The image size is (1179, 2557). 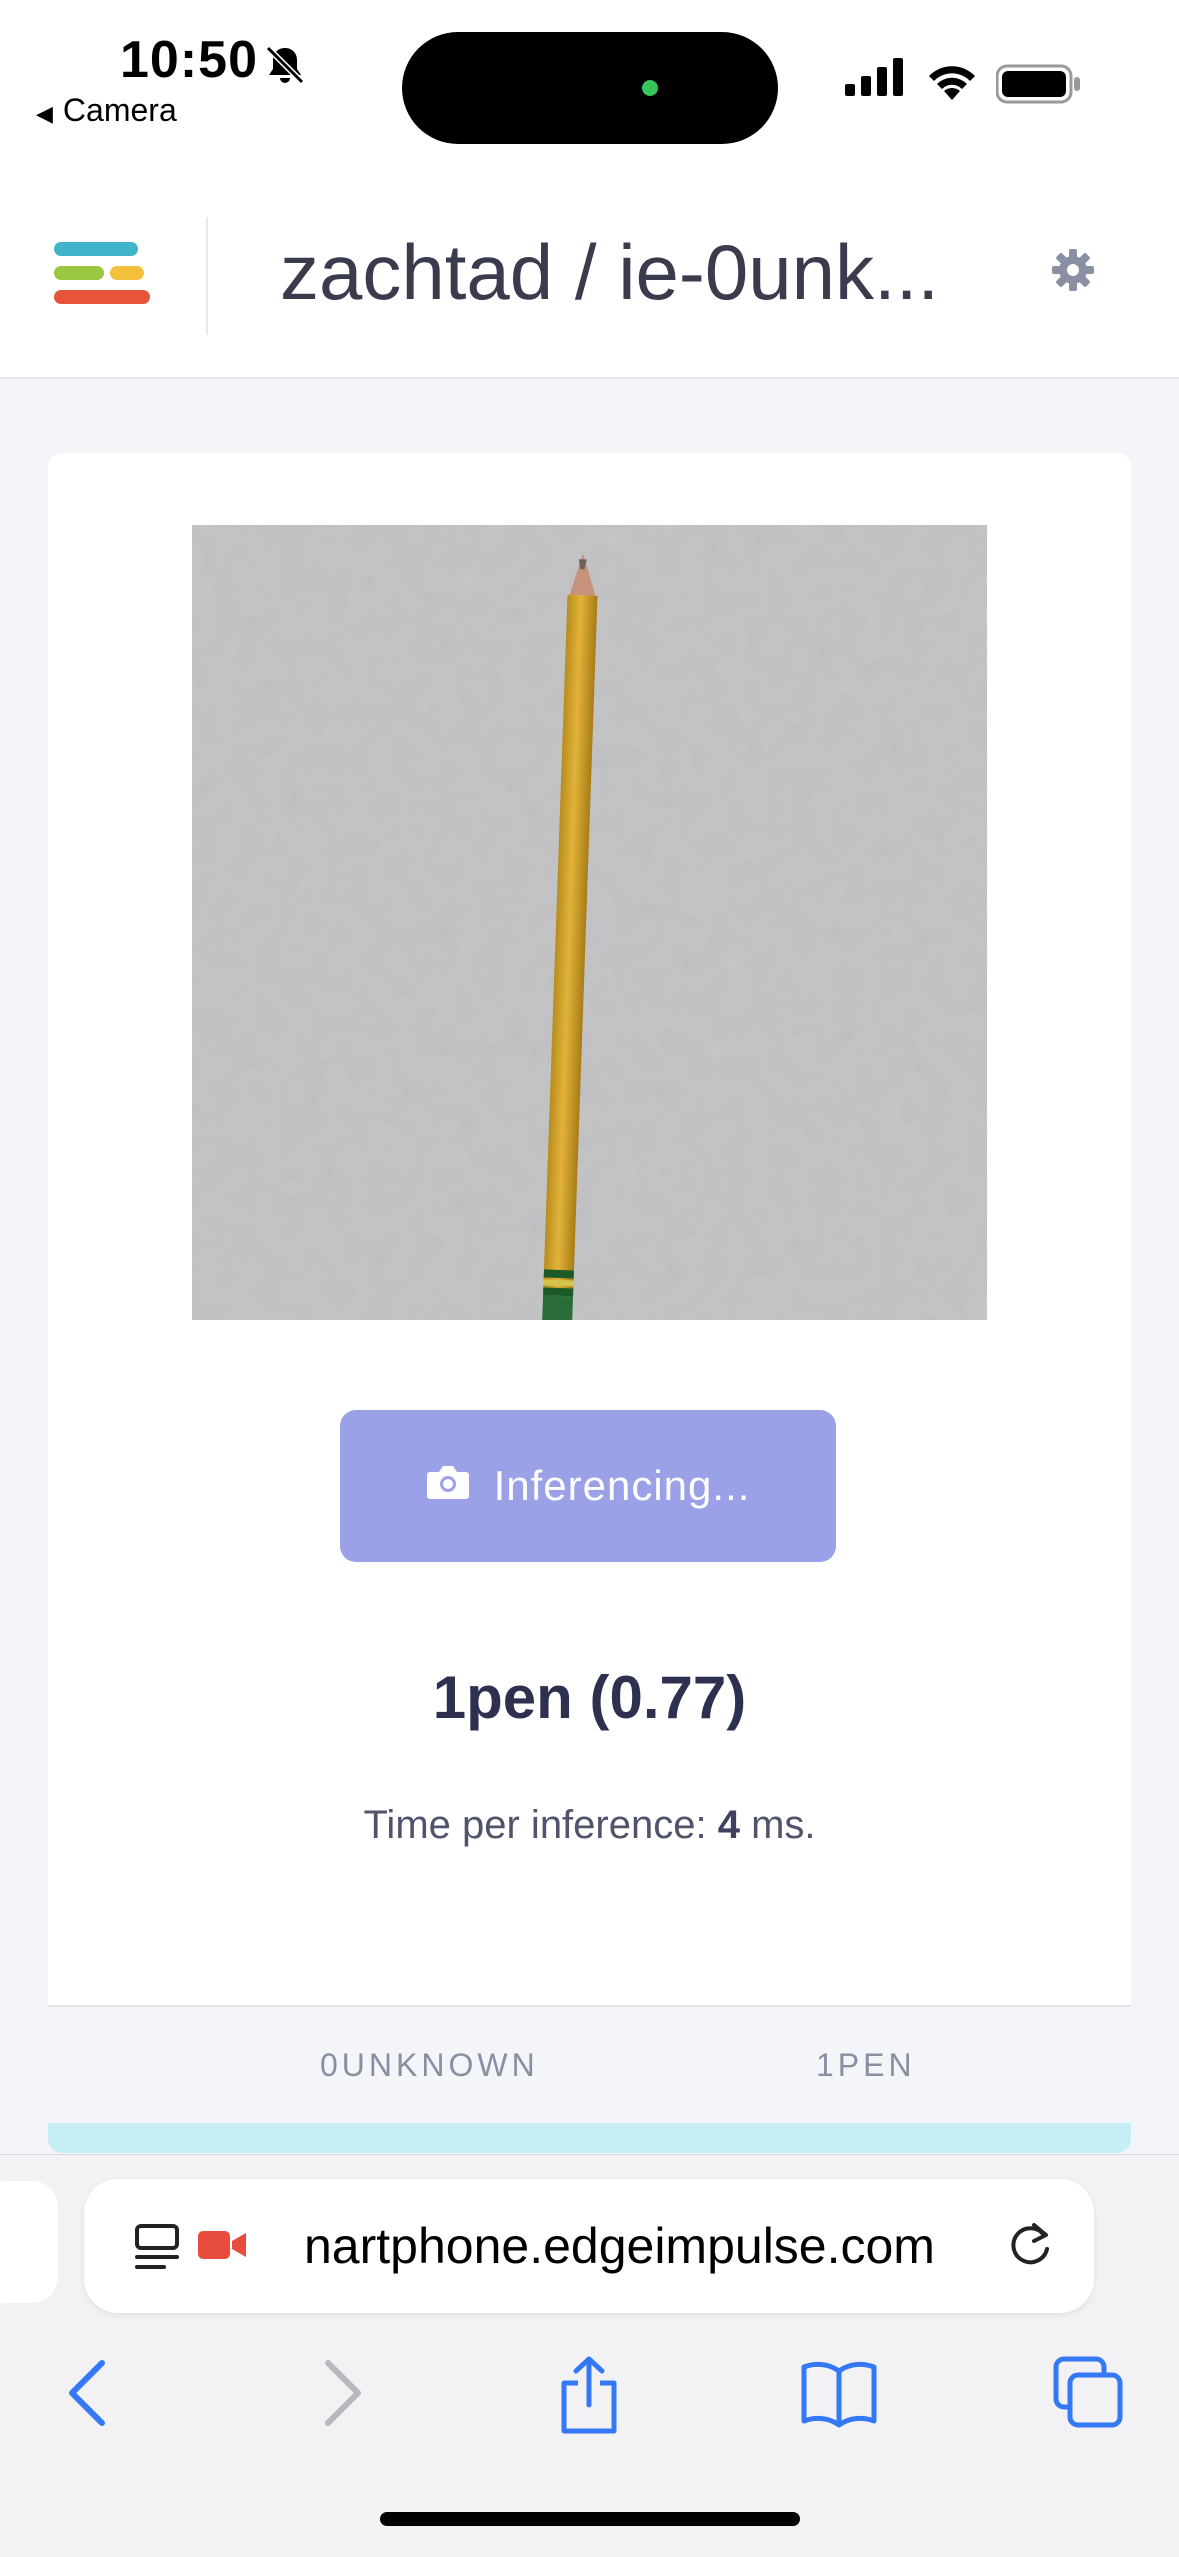 I want to click on class-table-row, so click(x=589, y=2138).